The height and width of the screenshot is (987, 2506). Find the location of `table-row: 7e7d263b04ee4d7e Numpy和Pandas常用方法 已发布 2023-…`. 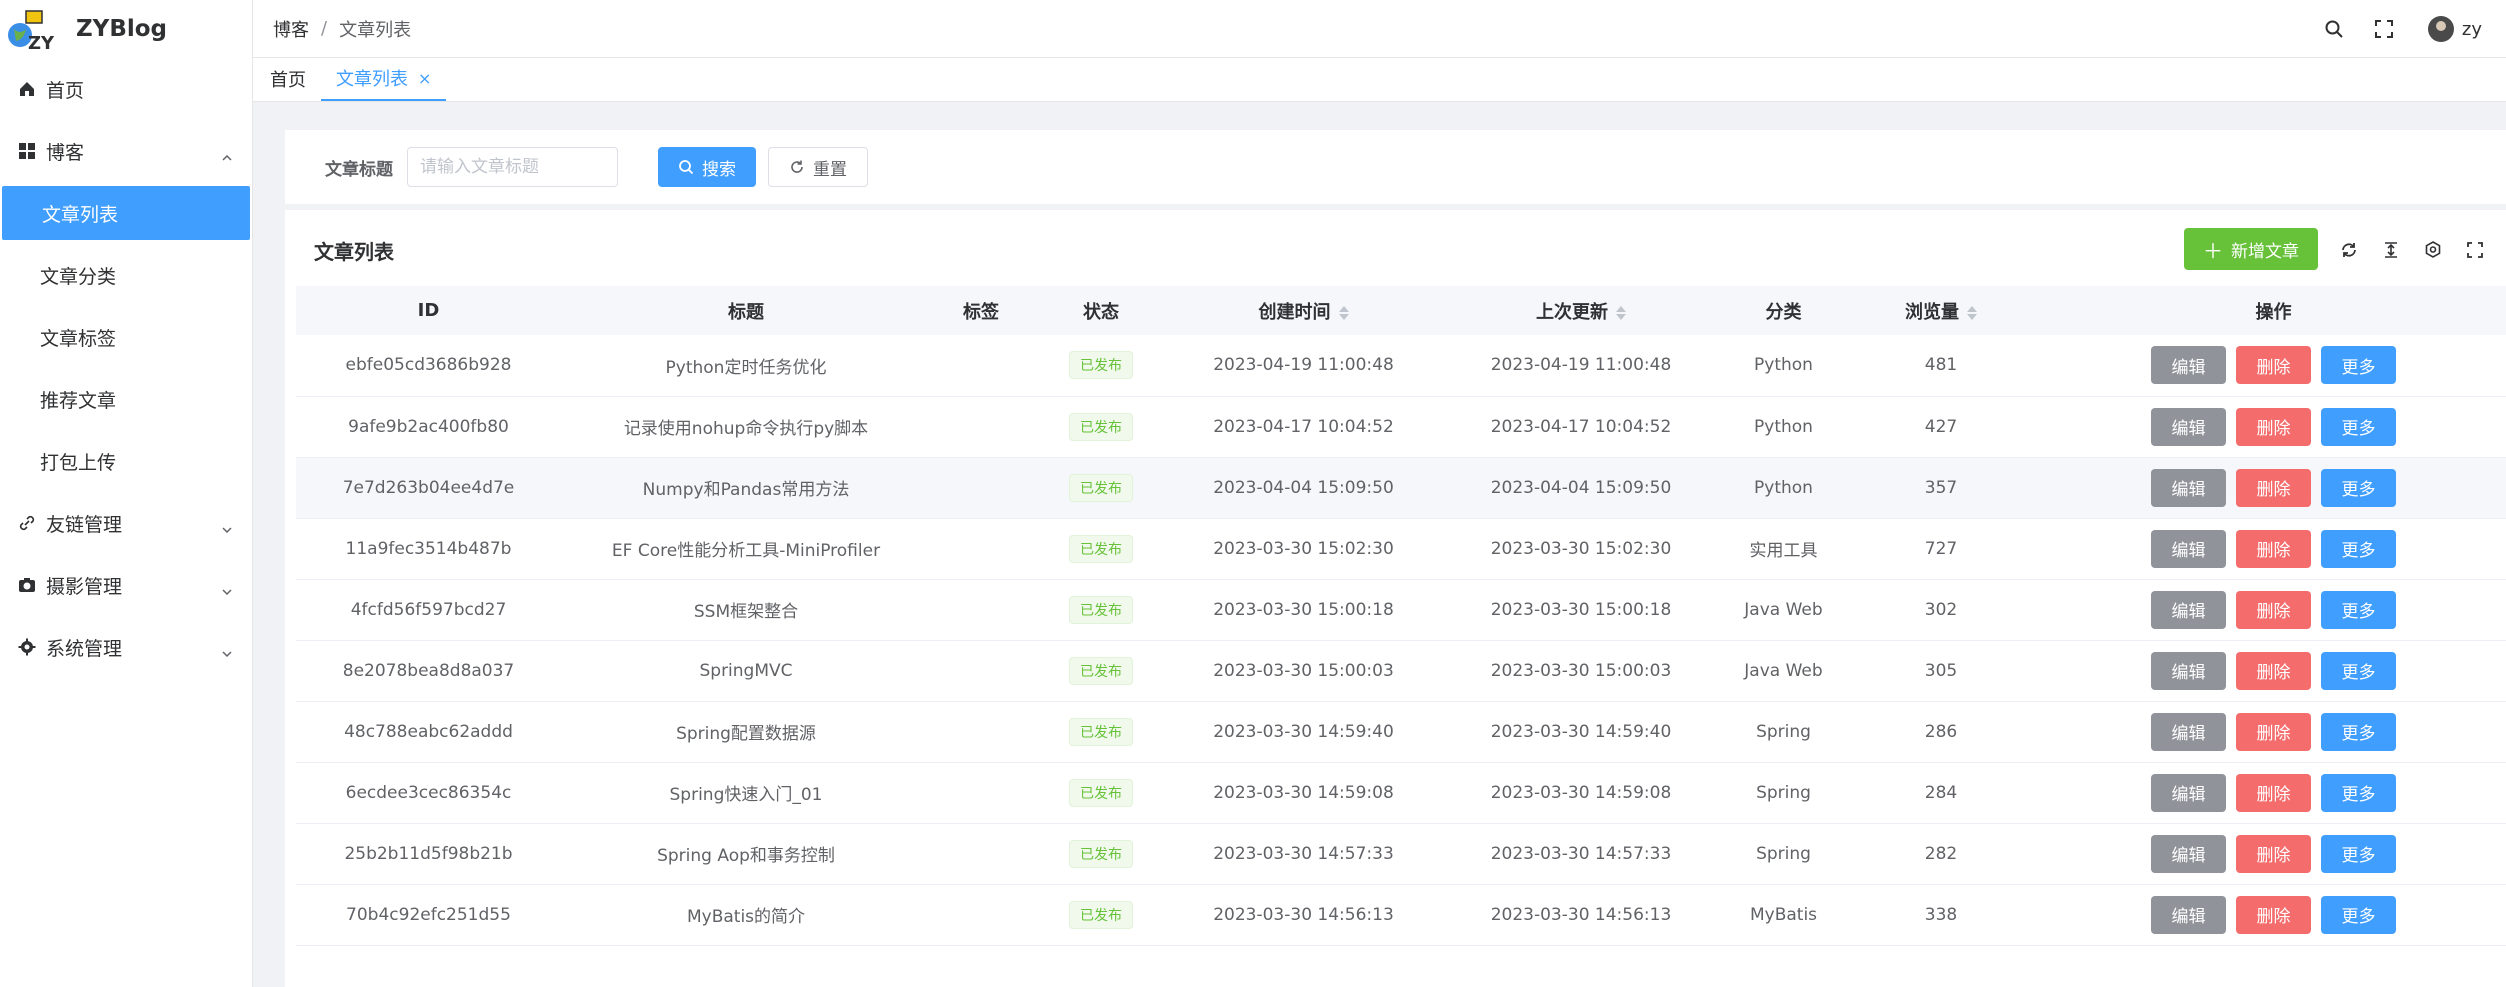

table-row: 7e7d263b04ee4d7e Numpy和Pandas常用方法 已发布 2023-… is located at coordinates (1401, 488).